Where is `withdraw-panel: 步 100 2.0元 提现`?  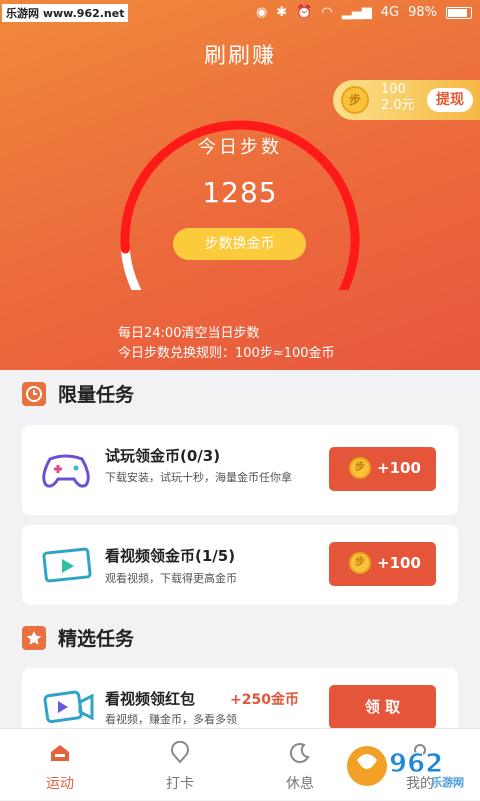 withdraw-panel: 步 100 2.0元 提现 is located at coordinates (406, 100).